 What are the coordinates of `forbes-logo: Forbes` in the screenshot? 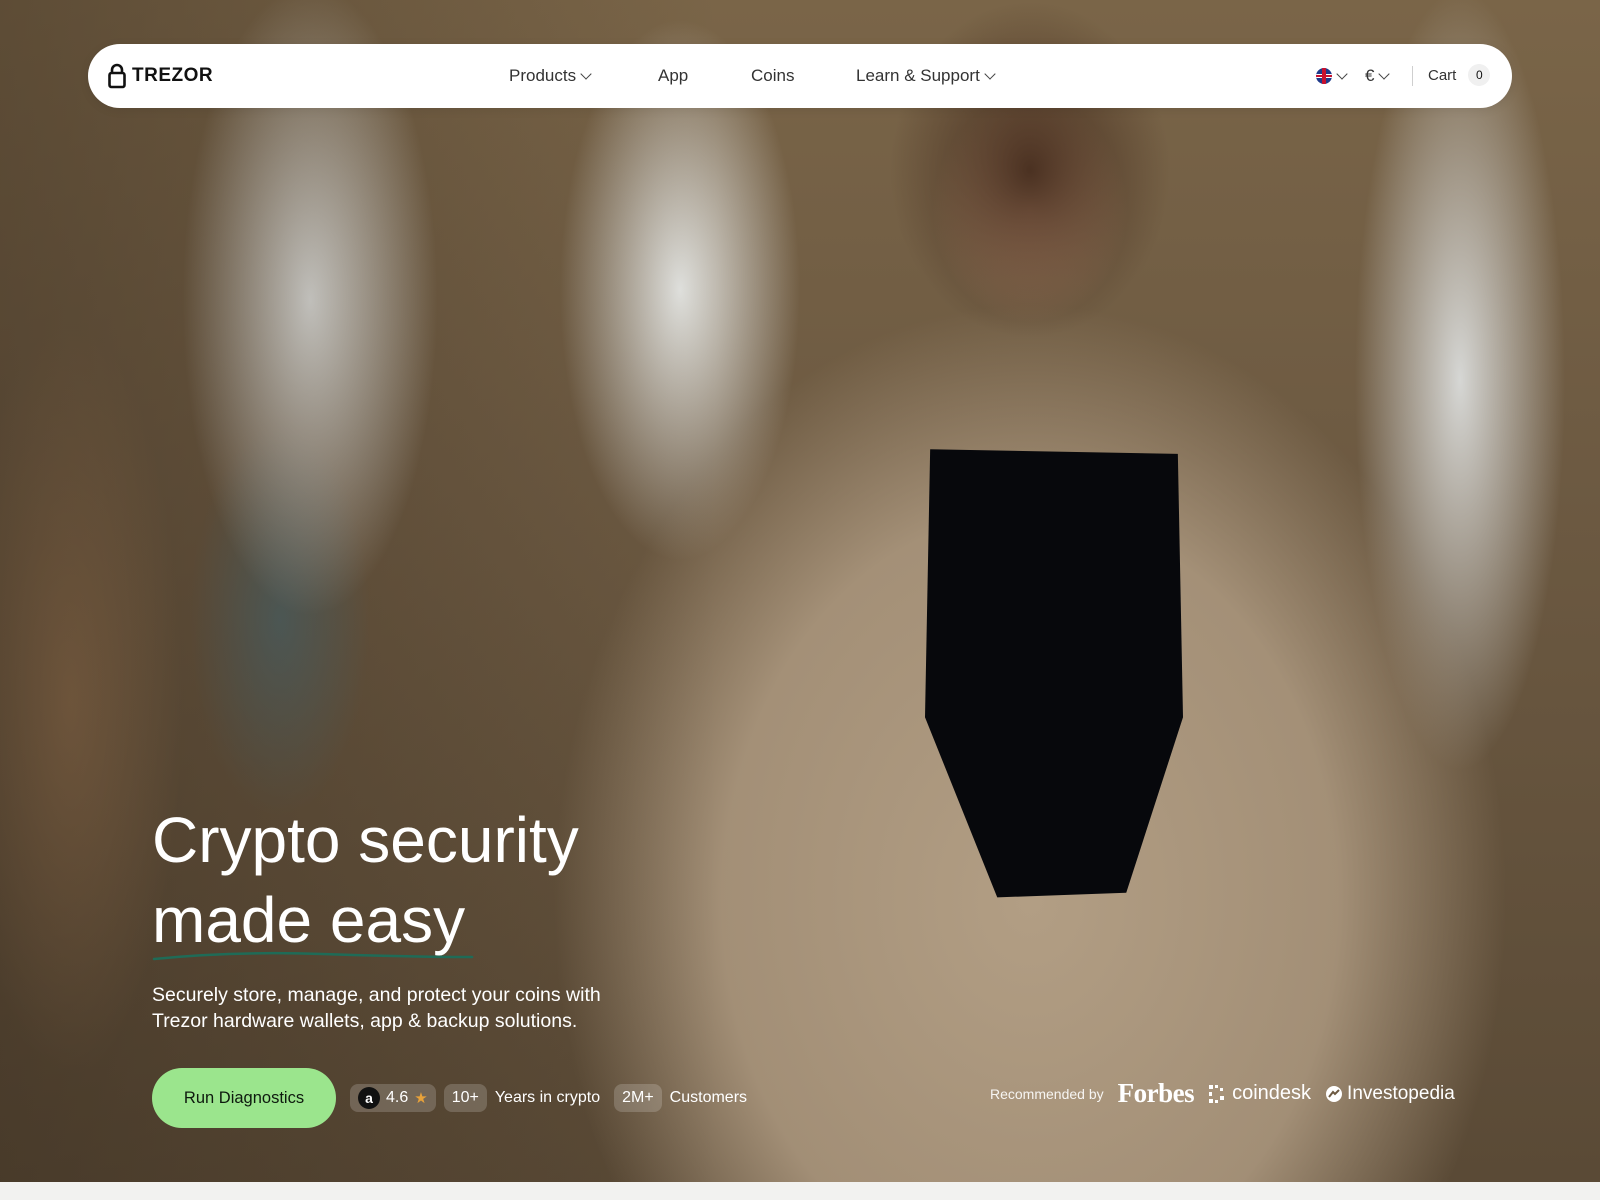 It's located at (1156, 1093).